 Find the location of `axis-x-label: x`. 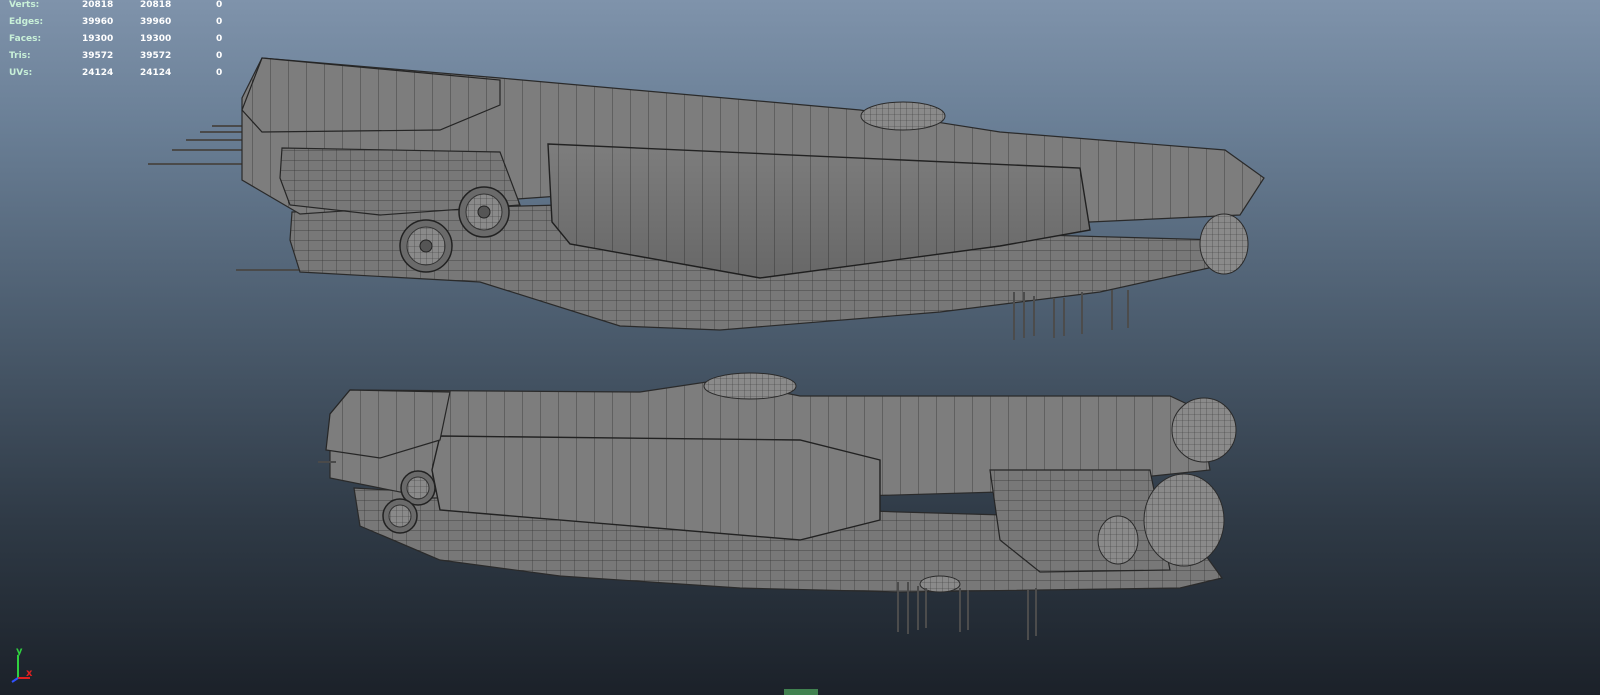

axis-x-label: x is located at coordinates (29, 673).